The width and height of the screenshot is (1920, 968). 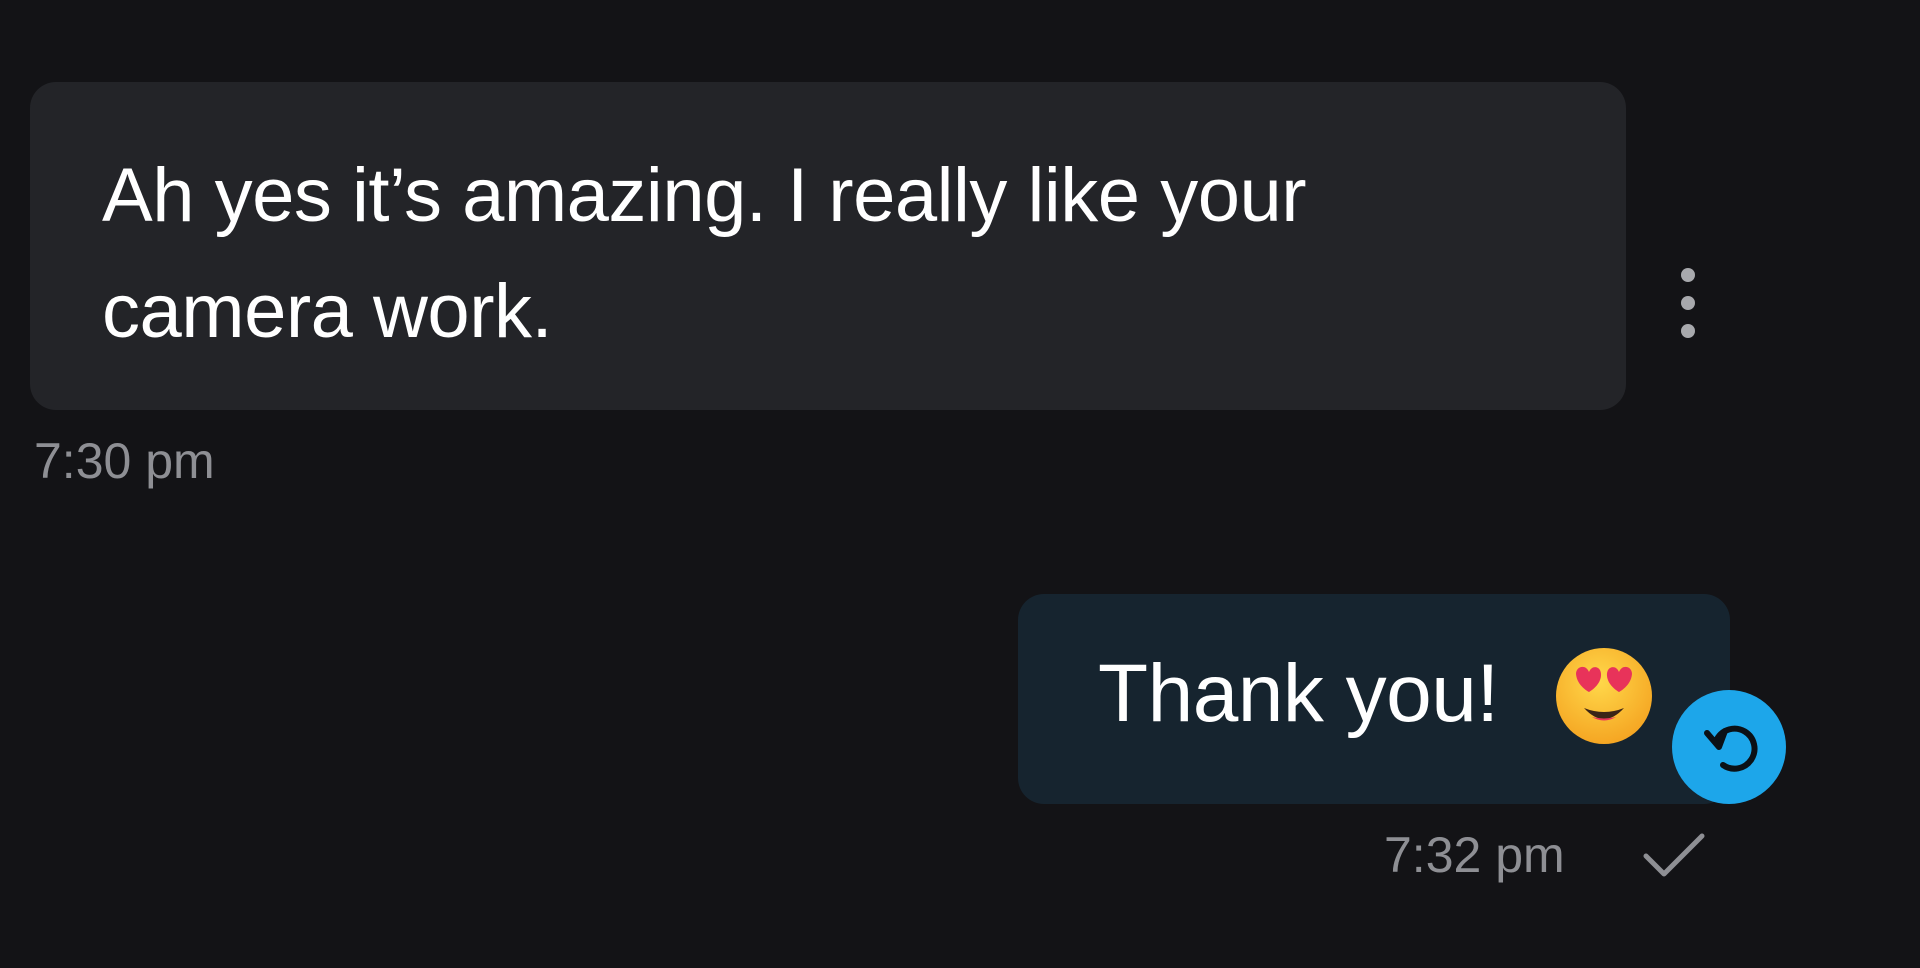 I want to click on reply-button, so click(x=1729, y=747).